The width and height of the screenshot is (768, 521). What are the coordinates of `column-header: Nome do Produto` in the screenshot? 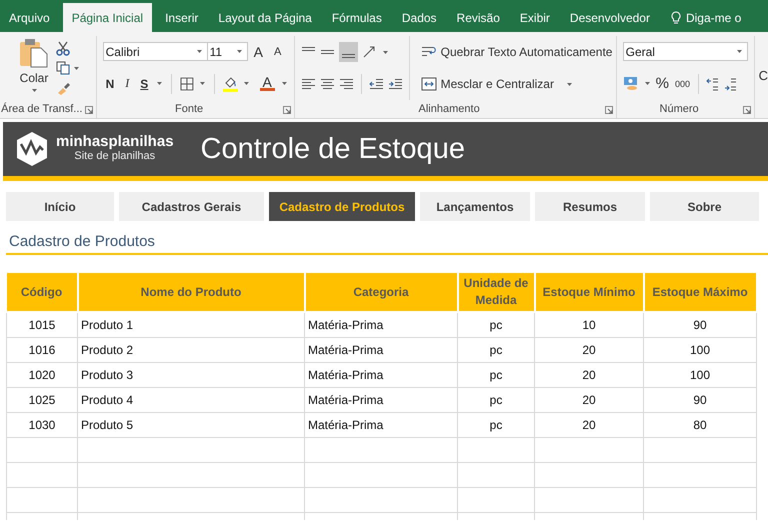 It's located at (191, 292).